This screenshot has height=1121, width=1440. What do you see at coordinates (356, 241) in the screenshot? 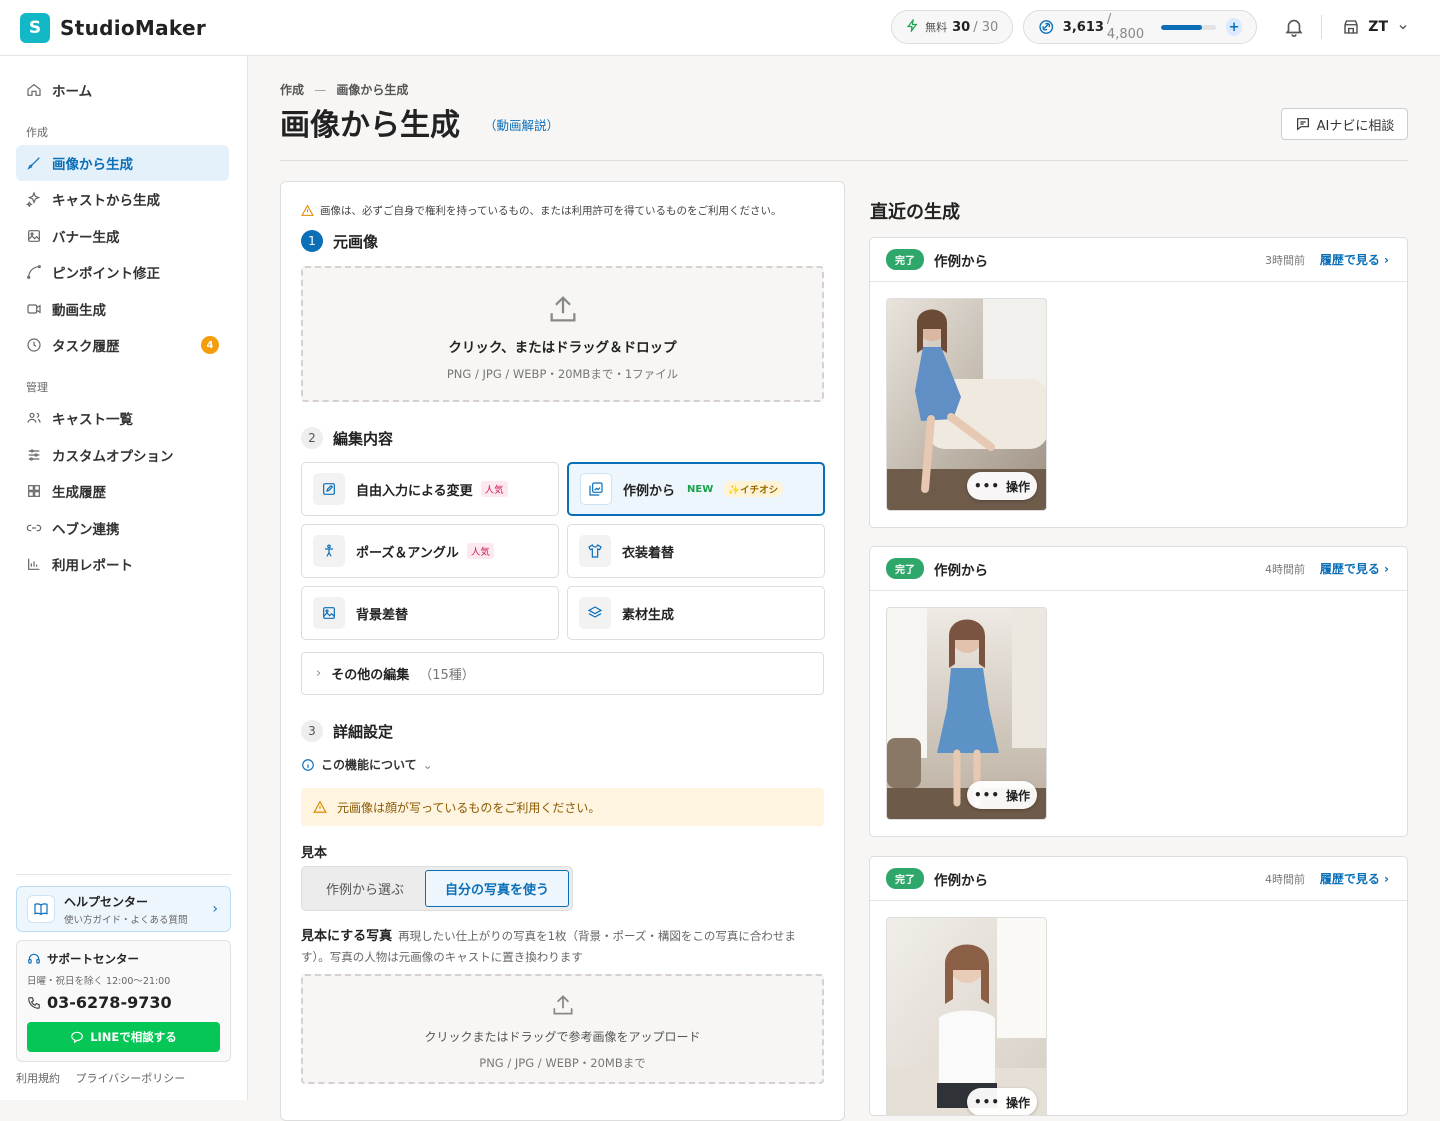
I see `step-title: 元画像` at bounding box center [356, 241].